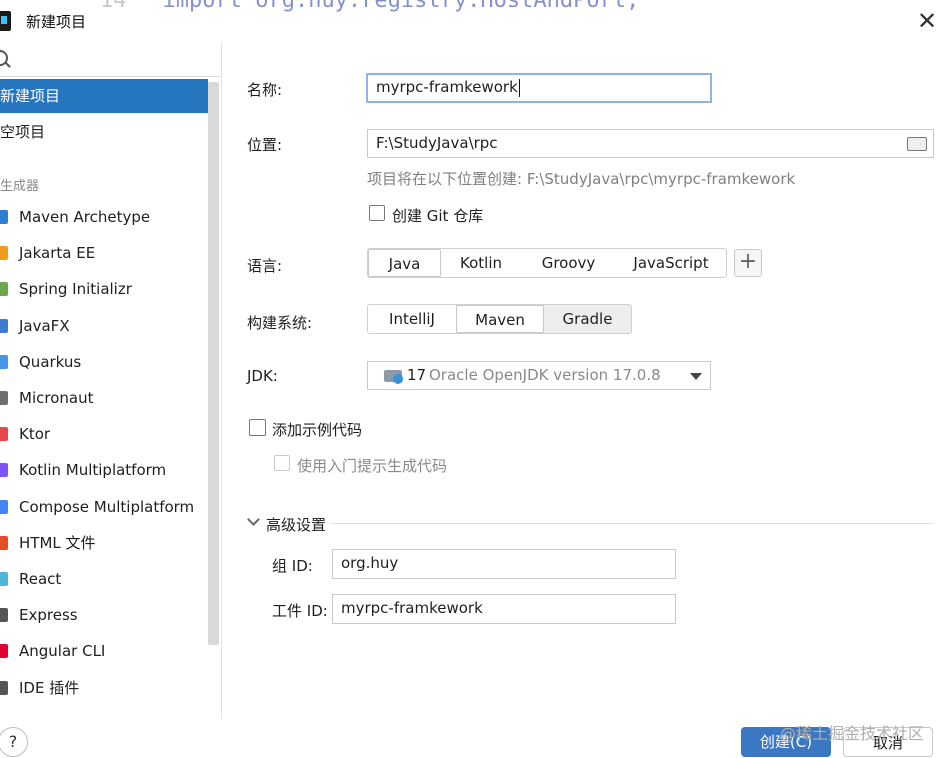  What do you see at coordinates (257, 427) in the screenshot?
I see `sample-code-checkbox` at bounding box center [257, 427].